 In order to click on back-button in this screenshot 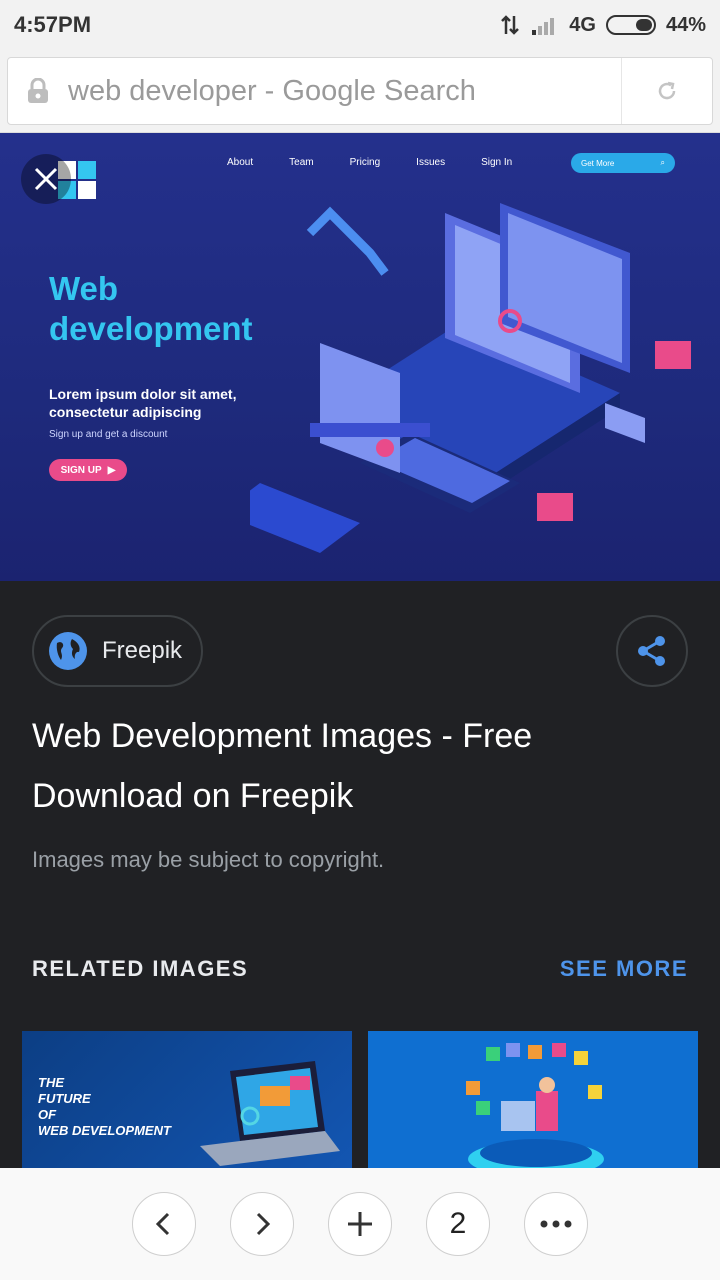, I will do `click(164, 1224)`.